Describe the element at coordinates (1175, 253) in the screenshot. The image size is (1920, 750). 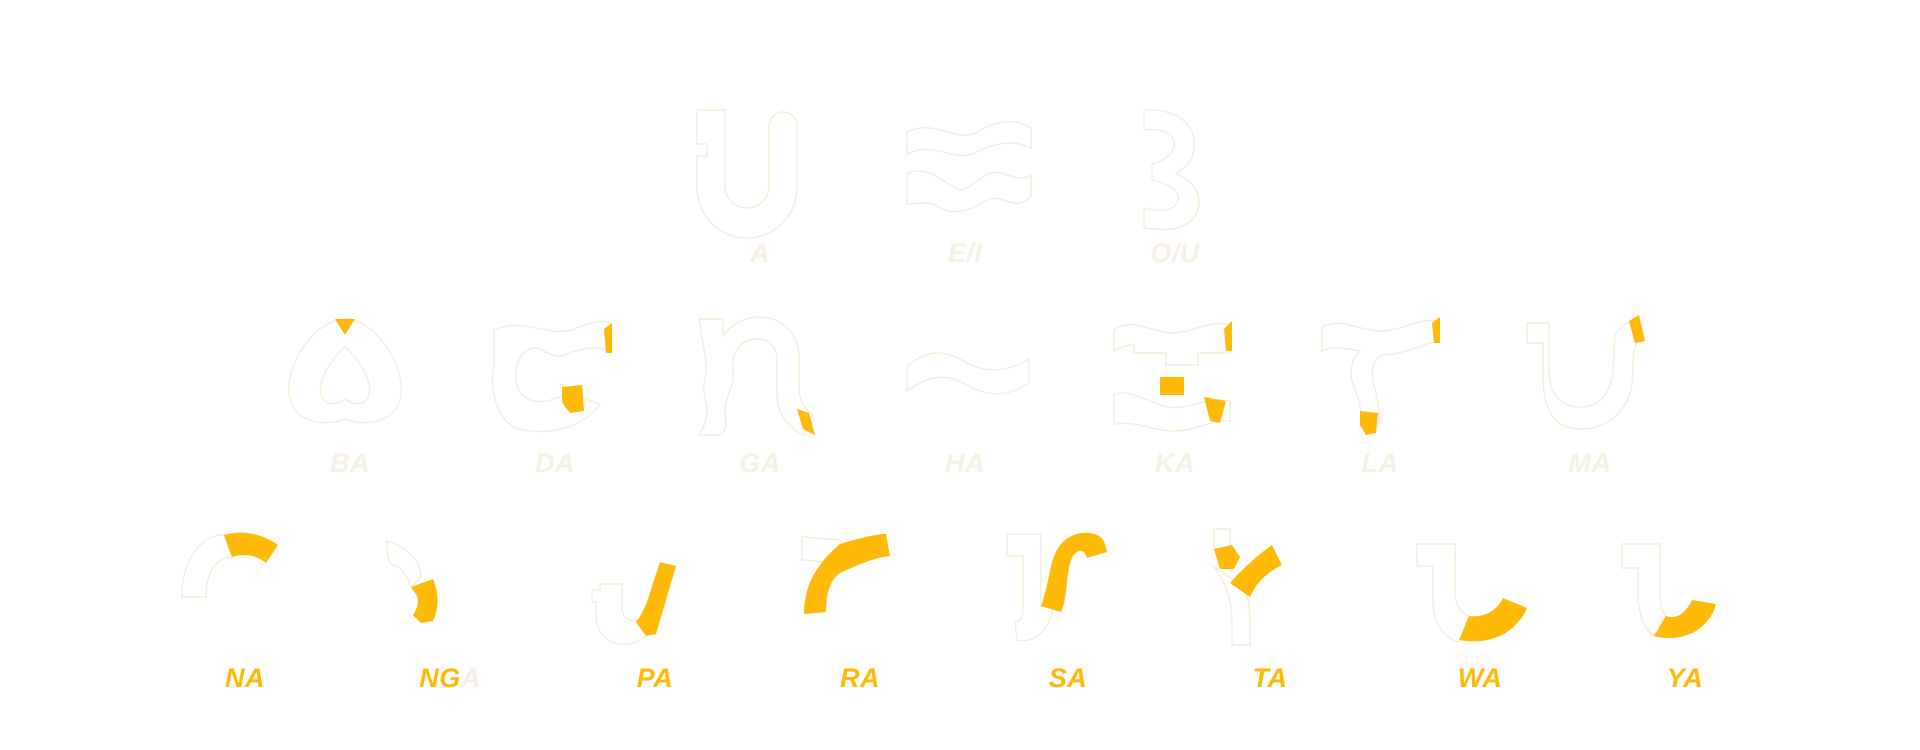
I see `label-ou: O/U` at that location.